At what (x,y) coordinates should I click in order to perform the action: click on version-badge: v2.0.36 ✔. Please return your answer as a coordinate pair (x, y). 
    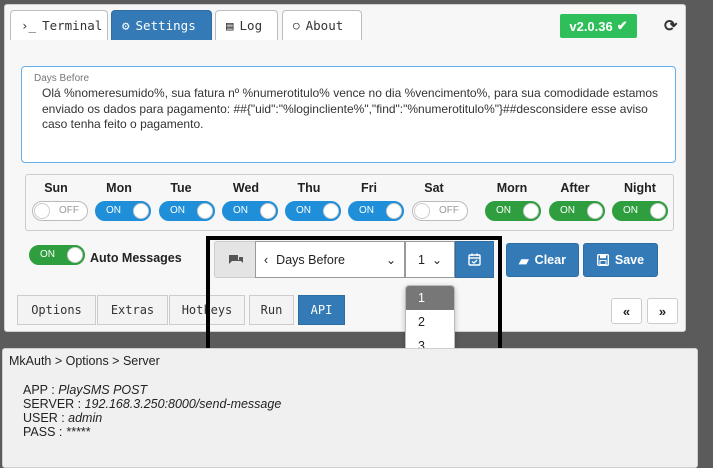
    Looking at the image, I should click on (598, 26).